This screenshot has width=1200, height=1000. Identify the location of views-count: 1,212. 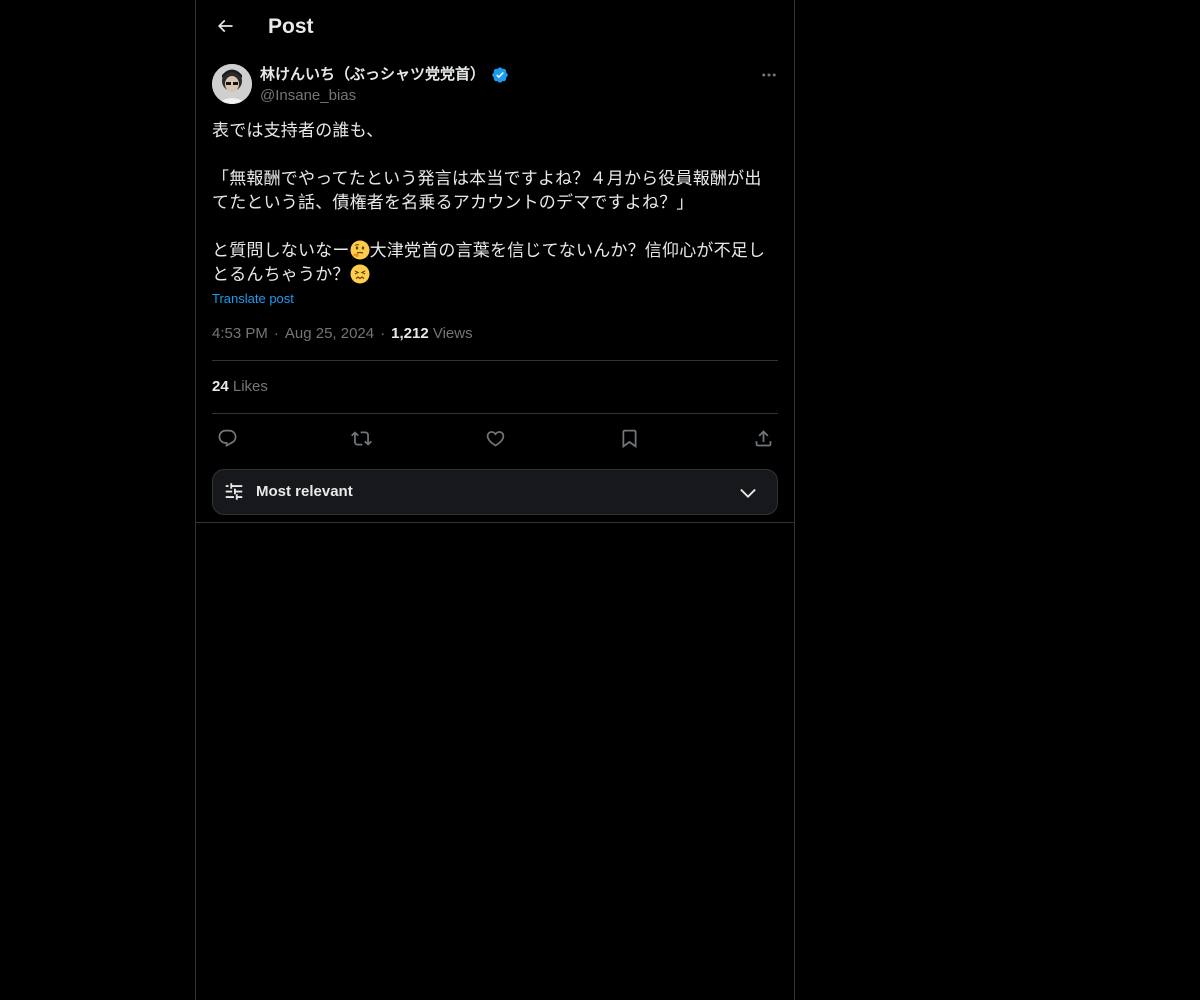
(410, 333).